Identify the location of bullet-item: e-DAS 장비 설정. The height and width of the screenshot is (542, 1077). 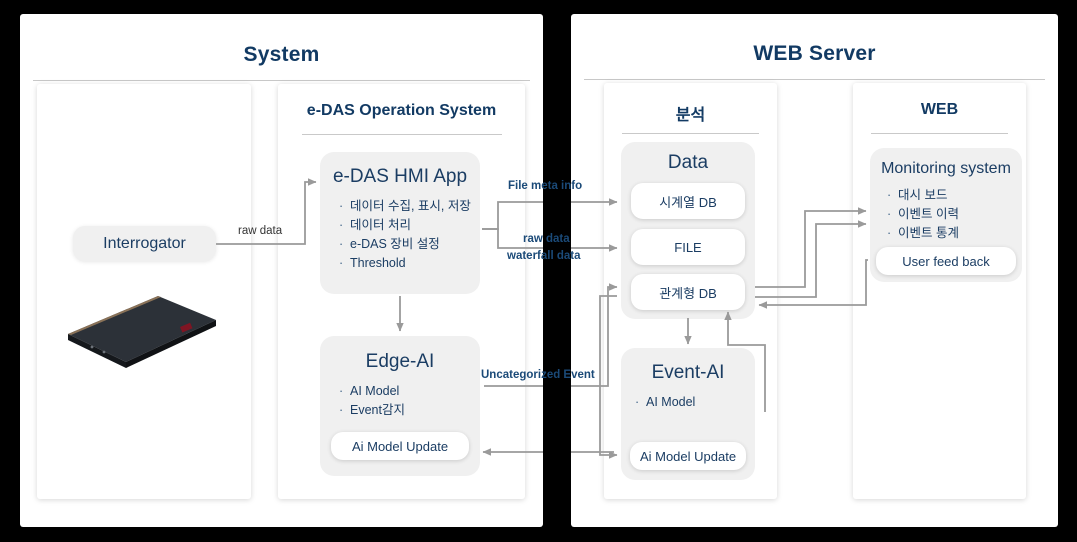
(405, 244).